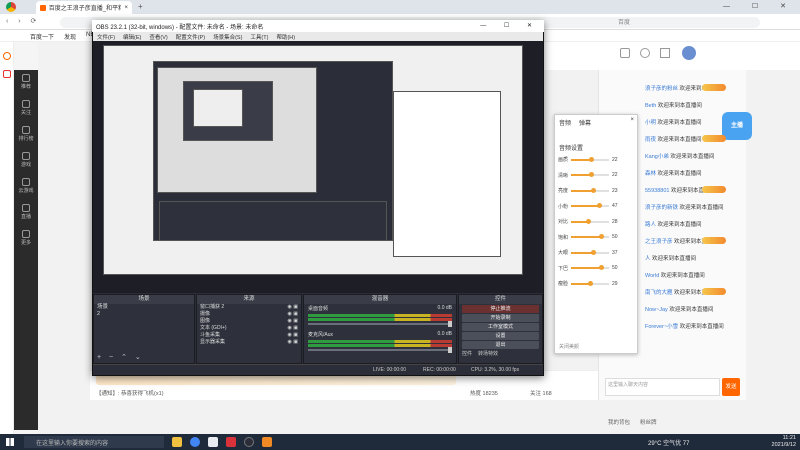 This screenshot has width=800, height=450. I want to click on nav-item-ranking: 排行榜, so click(26, 134).